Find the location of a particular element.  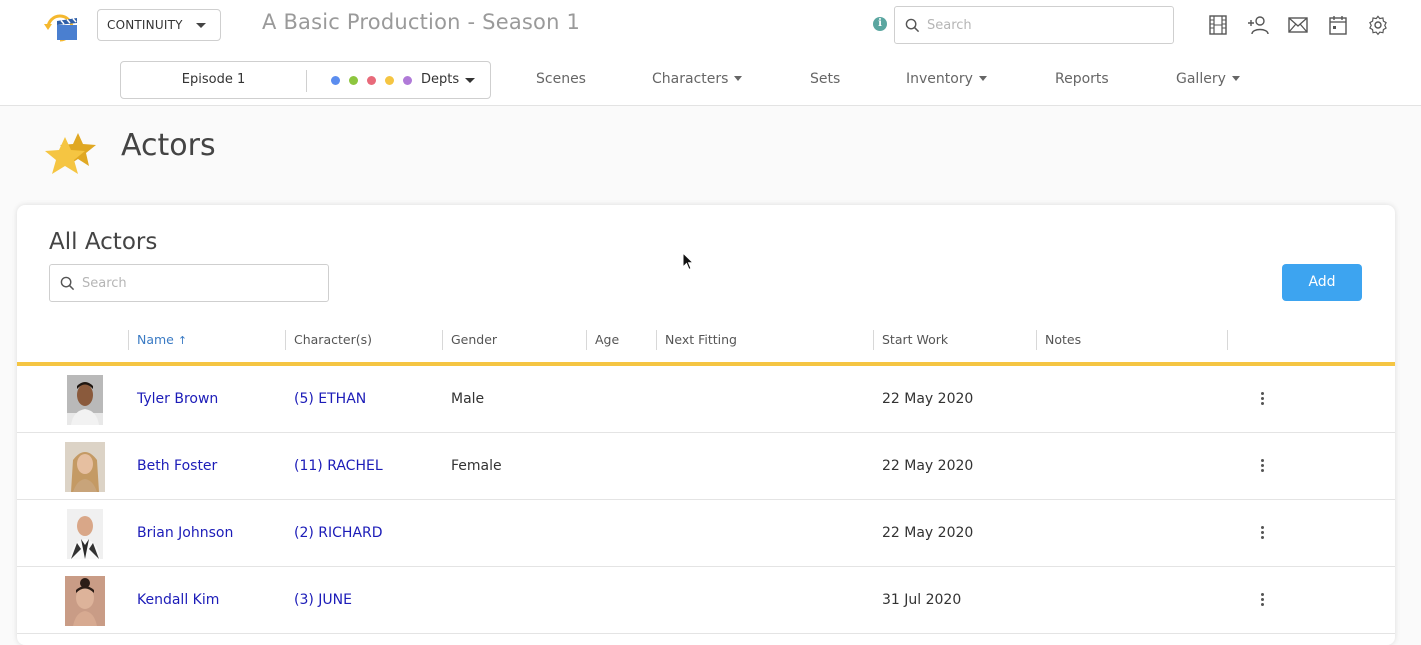

sort-ascending-icon: ↑ is located at coordinates (182, 340).